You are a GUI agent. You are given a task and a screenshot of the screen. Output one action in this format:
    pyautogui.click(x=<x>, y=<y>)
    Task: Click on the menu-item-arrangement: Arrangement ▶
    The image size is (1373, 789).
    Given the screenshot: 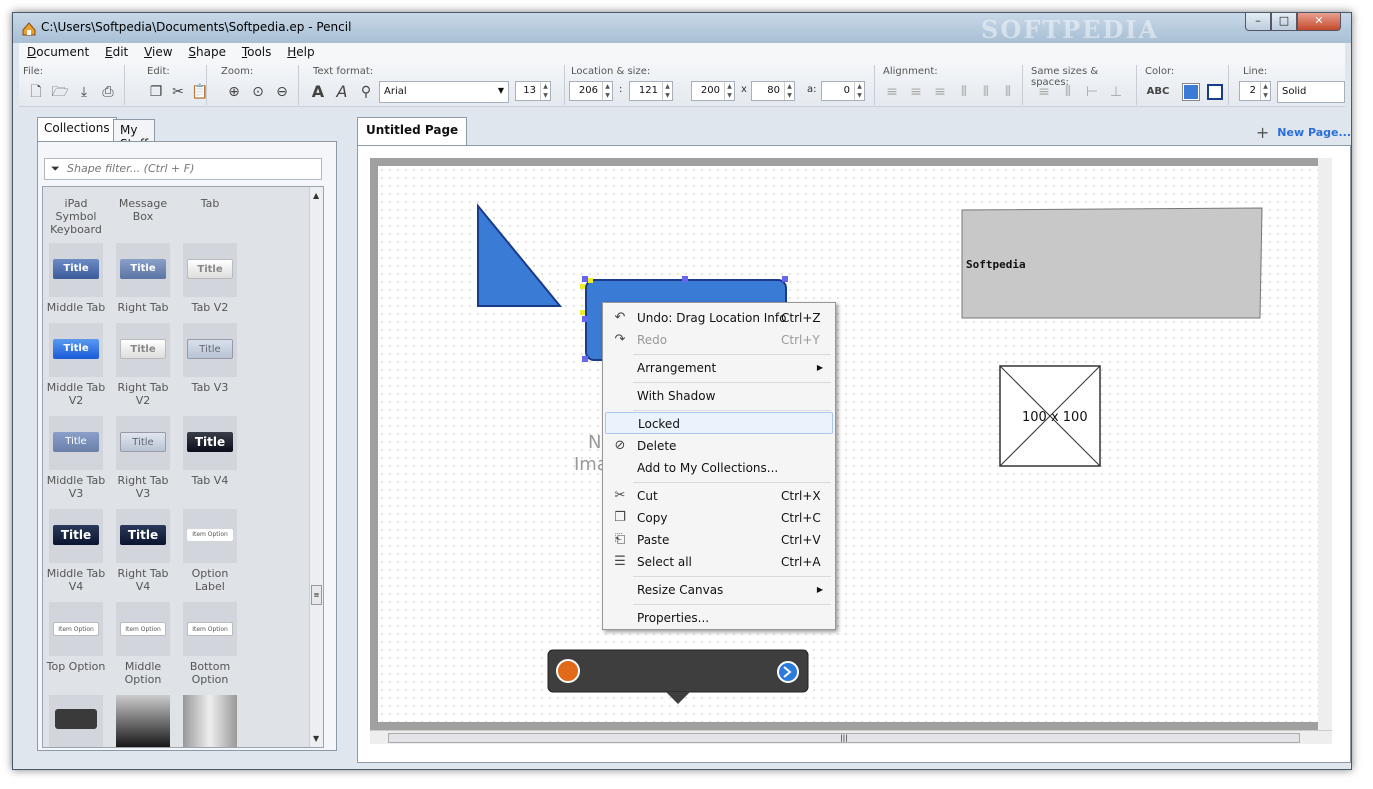 What is the action you would take?
    pyautogui.click(x=719, y=368)
    